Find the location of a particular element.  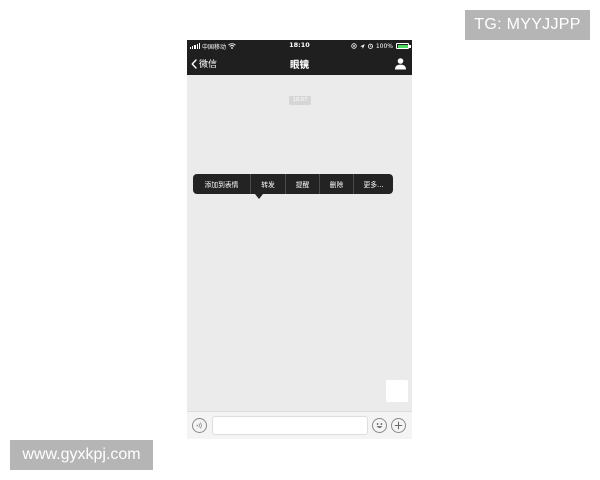

voice-button is located at coordinates (199, 425).